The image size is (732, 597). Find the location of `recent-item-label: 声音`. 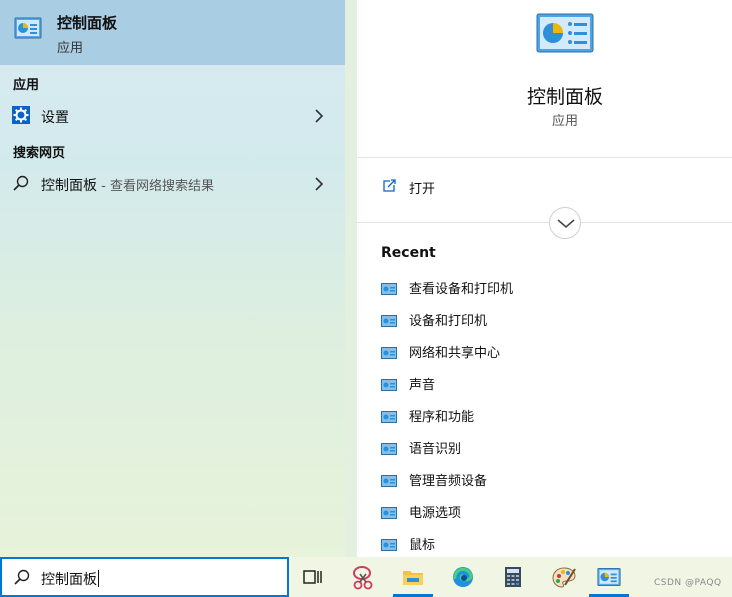

recent-item-label: 声音 is located at coordinates (422, 385).